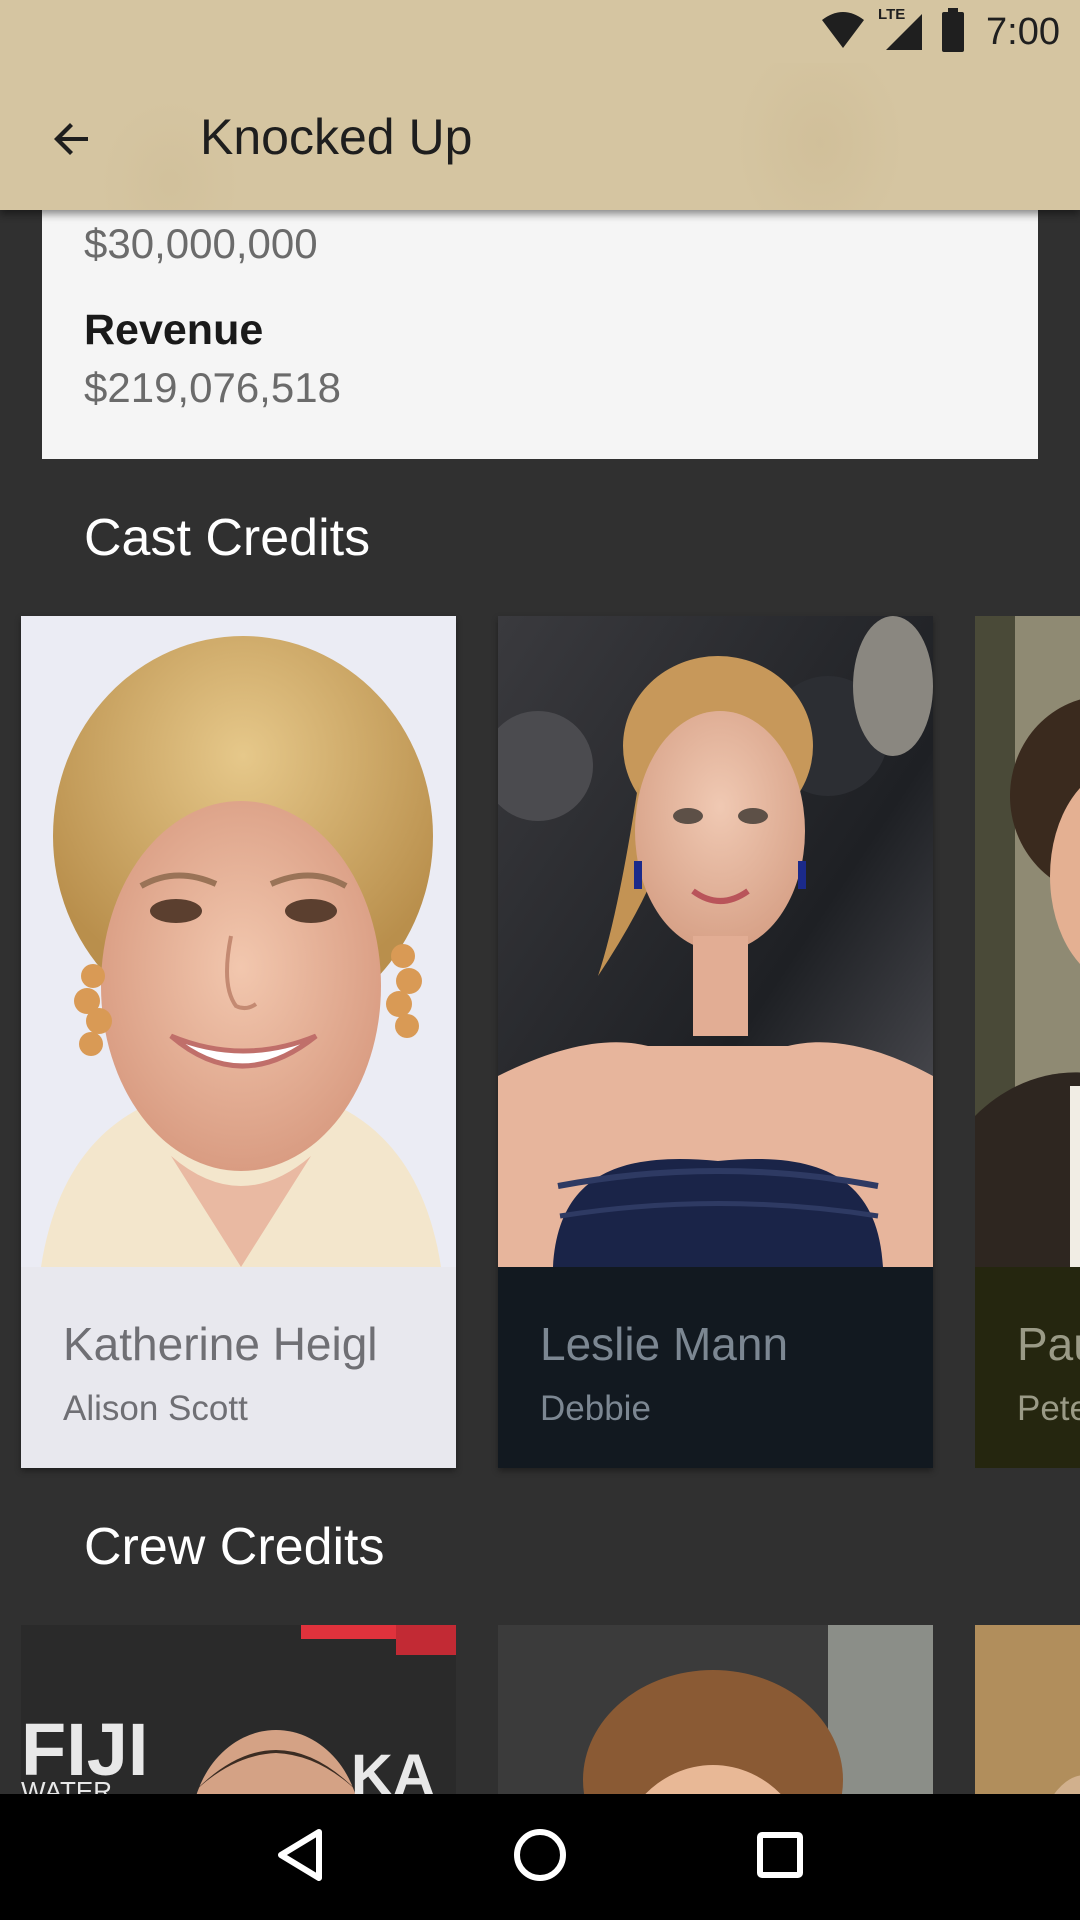 The height and width of the screenshot is (1920, 1080). Describe the element at coordinates (1048, 1344) in the screenshot. I see `cast-name: Pau` at that location.